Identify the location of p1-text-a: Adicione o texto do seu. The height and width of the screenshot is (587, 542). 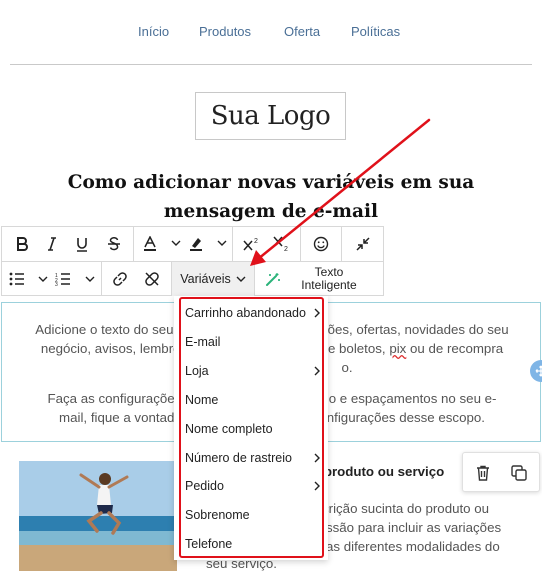
(104, 329).